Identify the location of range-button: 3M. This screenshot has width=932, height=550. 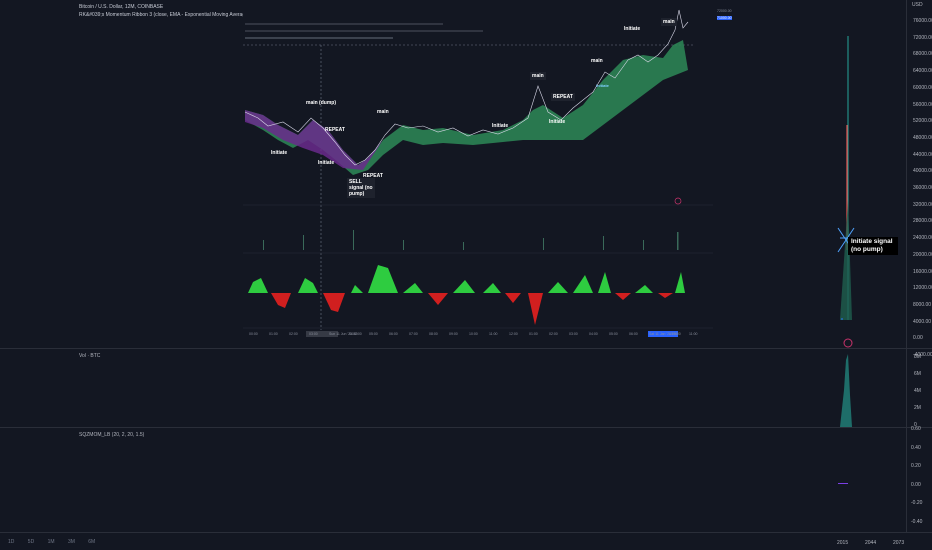
(71, 542).